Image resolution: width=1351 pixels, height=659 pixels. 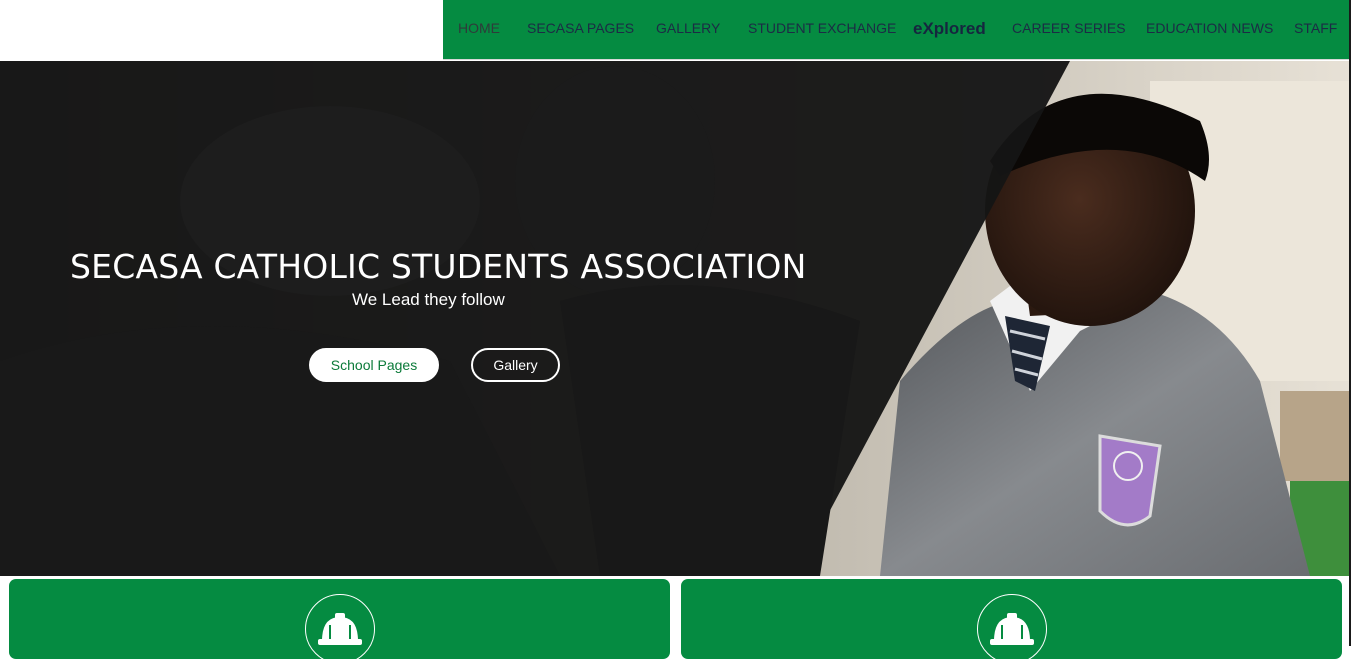 I want to click on nav-education-news: EDUCATION NEWS, so click(x=1209, y=28).